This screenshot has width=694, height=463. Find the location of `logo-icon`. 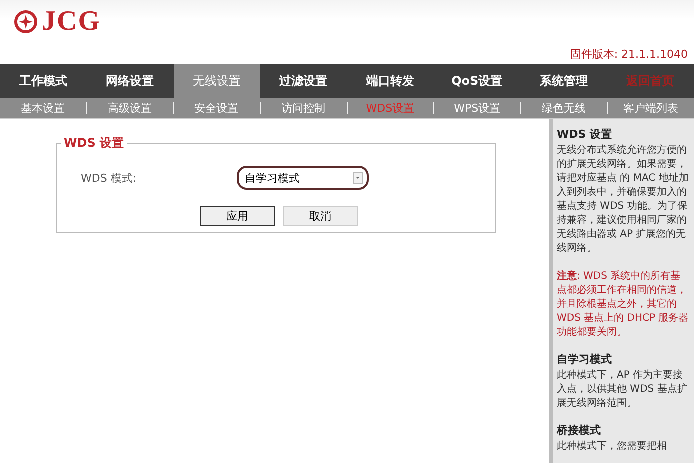

logo-icon is located at coordinates (26, 22).